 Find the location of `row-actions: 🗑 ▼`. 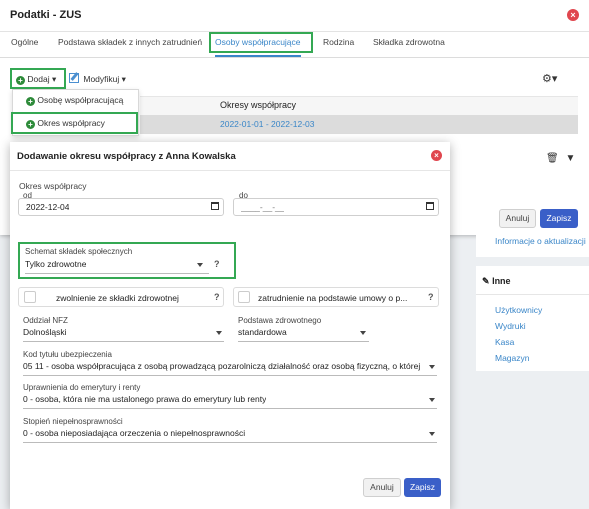

row-actions: 🗑 ▼ is located at coordinates (560, 158).